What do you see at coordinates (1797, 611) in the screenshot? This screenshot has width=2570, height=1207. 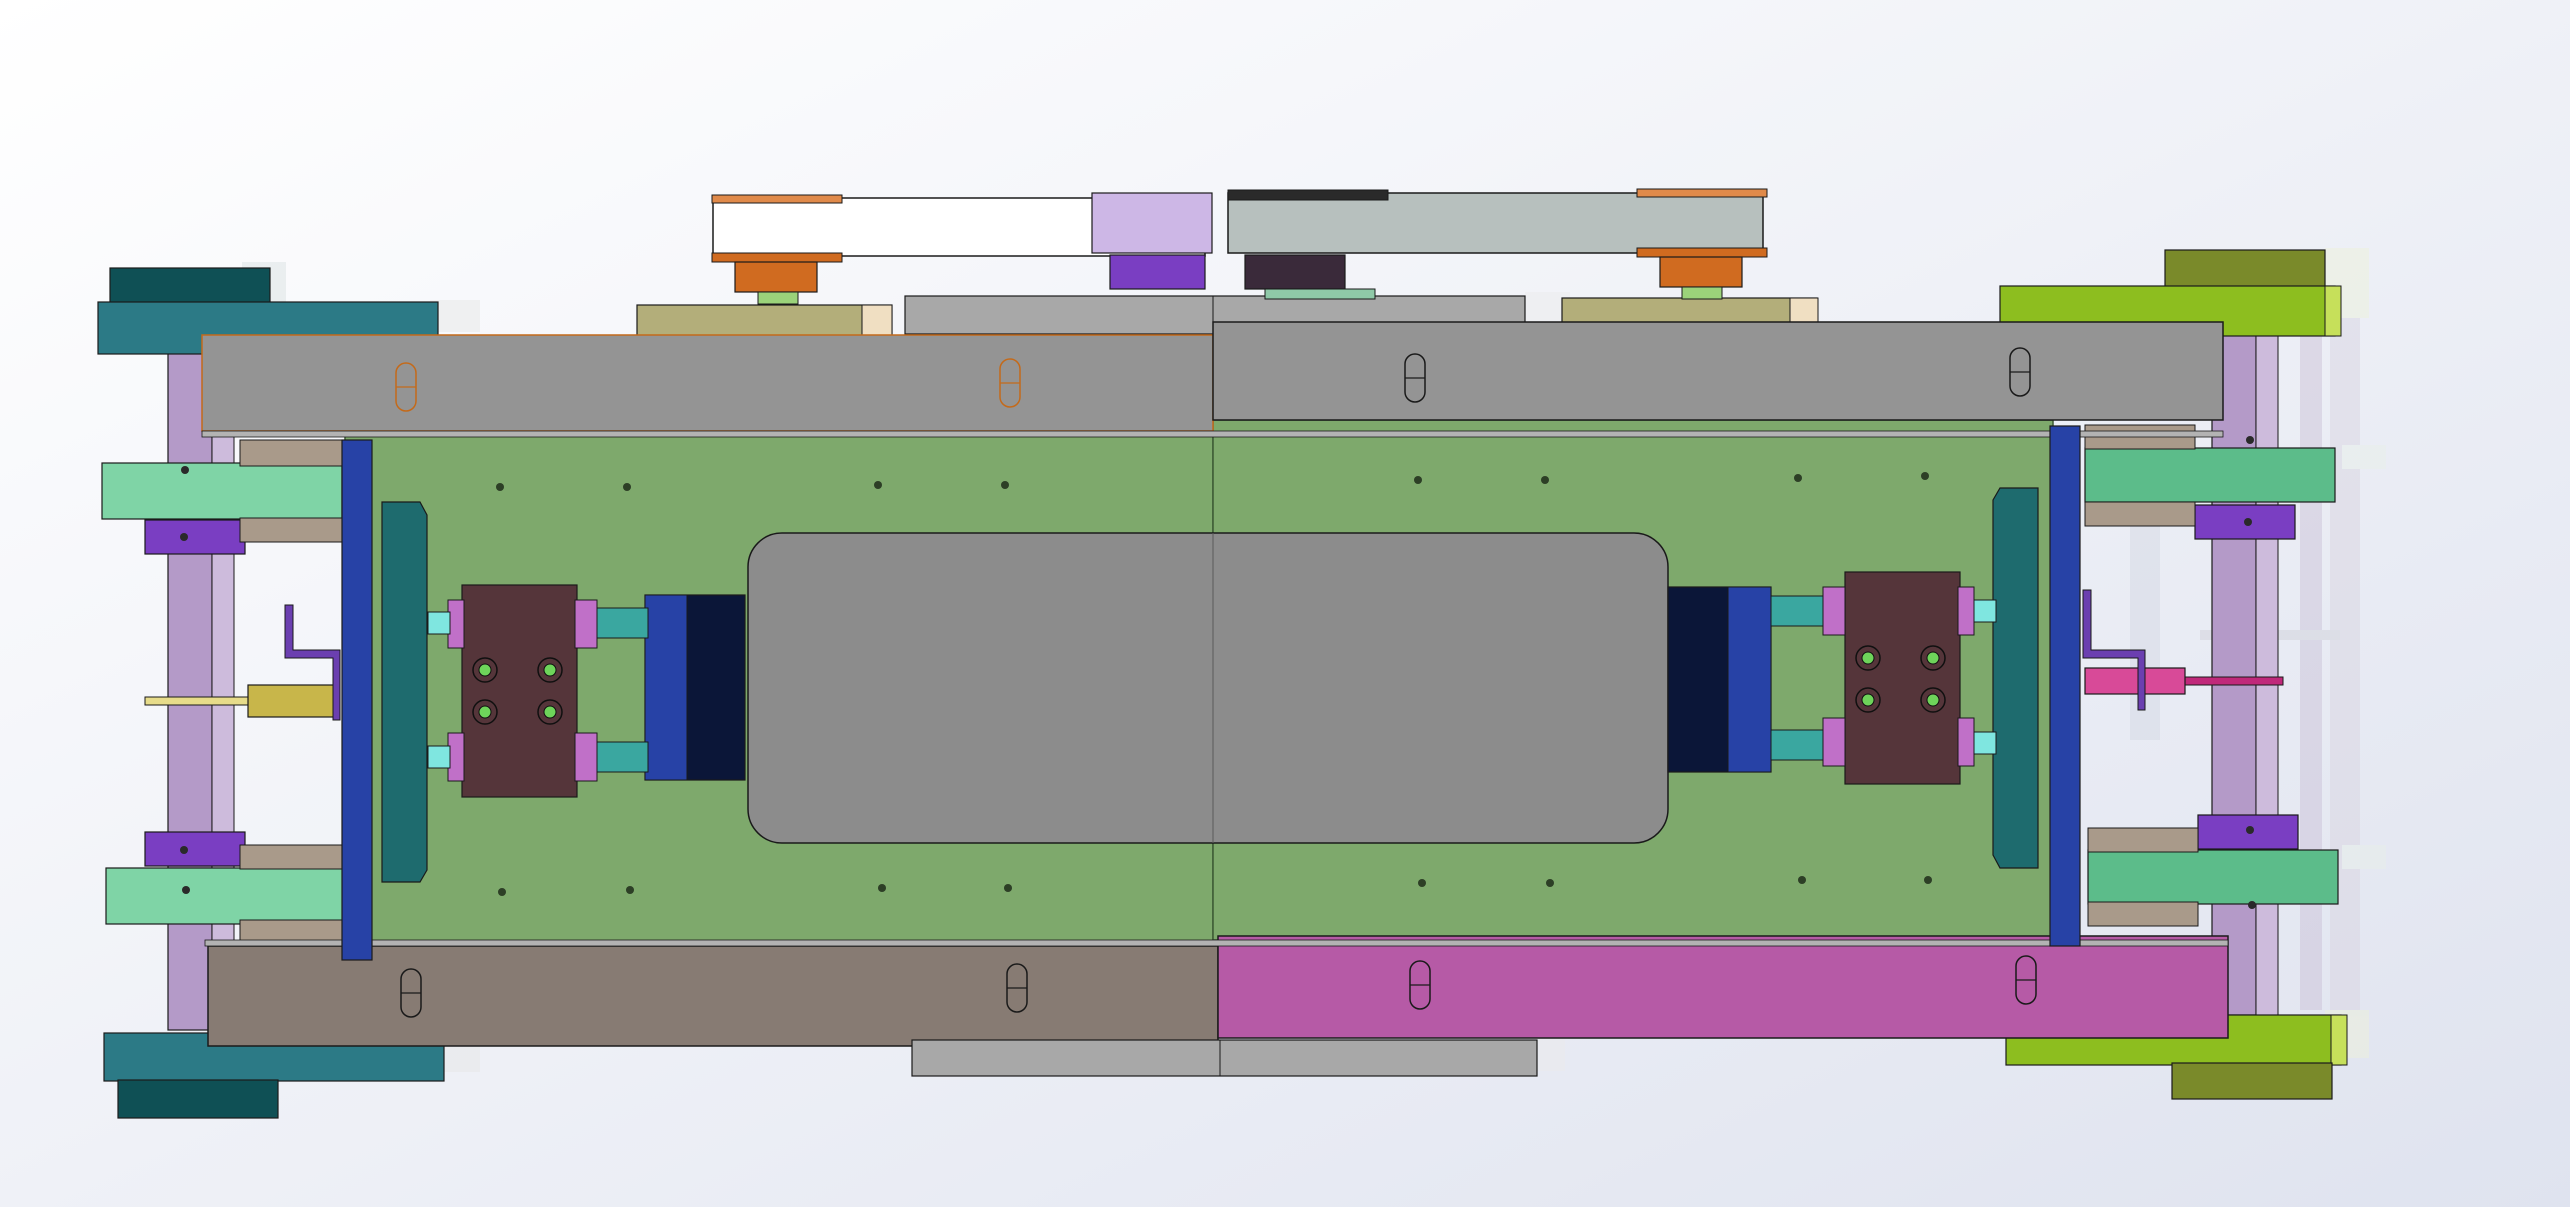 I see `right-spring-top` at bounding box center [1797, 611].